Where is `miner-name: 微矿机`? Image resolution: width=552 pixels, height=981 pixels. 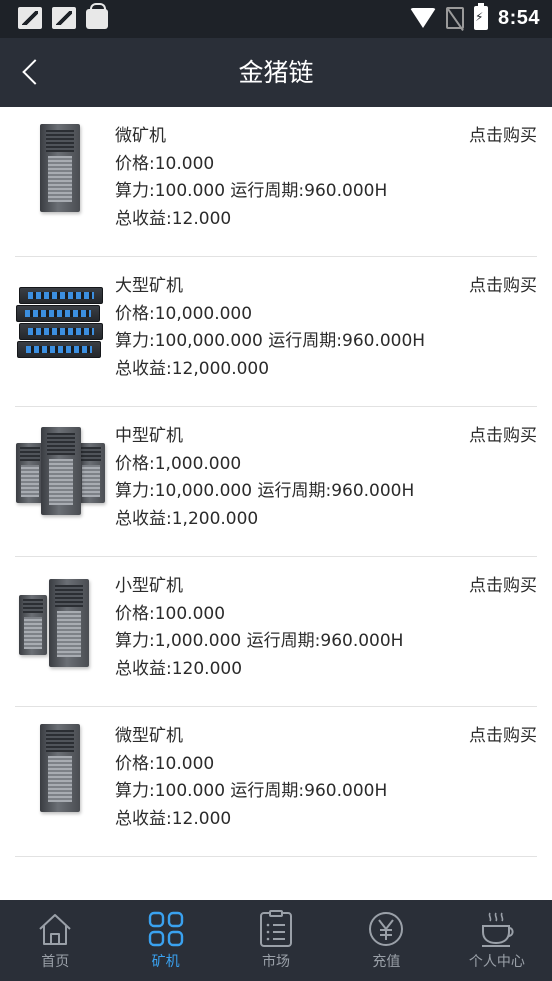
miner-name: 微矿机 is located at coordinates (140, 136).